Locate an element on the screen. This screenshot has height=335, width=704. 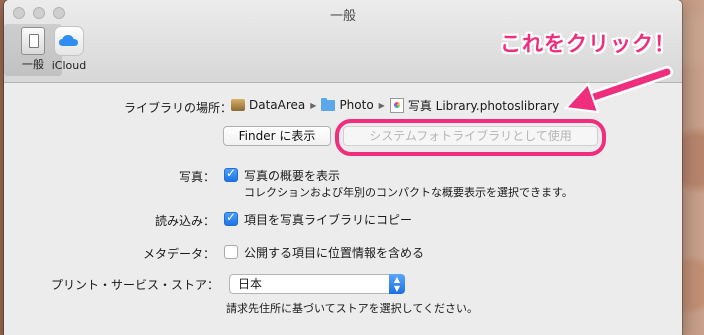
window-title: 一般 is located at coordinates (342, 16).